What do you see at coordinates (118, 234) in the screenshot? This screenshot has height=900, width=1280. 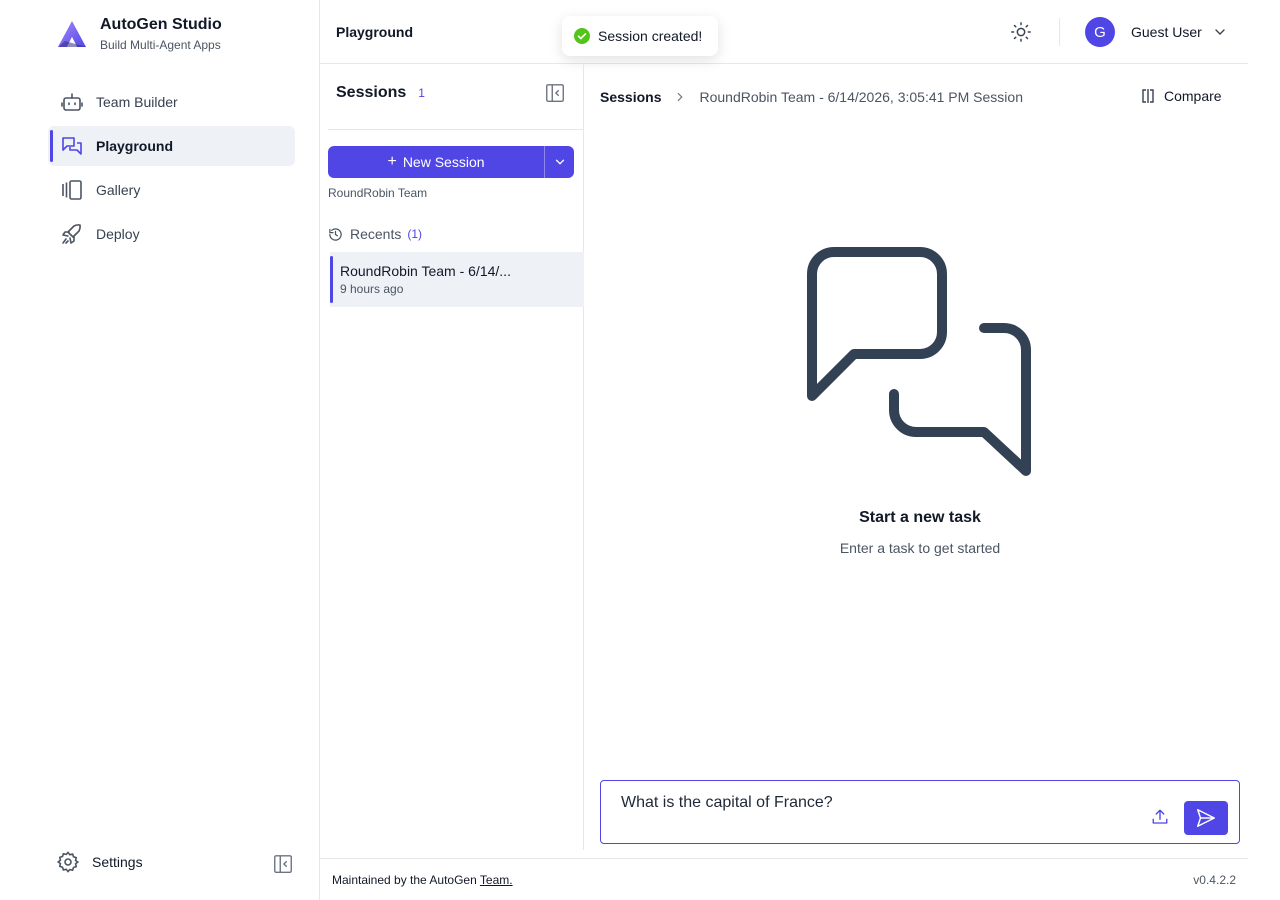 I see `nav-label: Deploy` at bounding box center [118, 234].